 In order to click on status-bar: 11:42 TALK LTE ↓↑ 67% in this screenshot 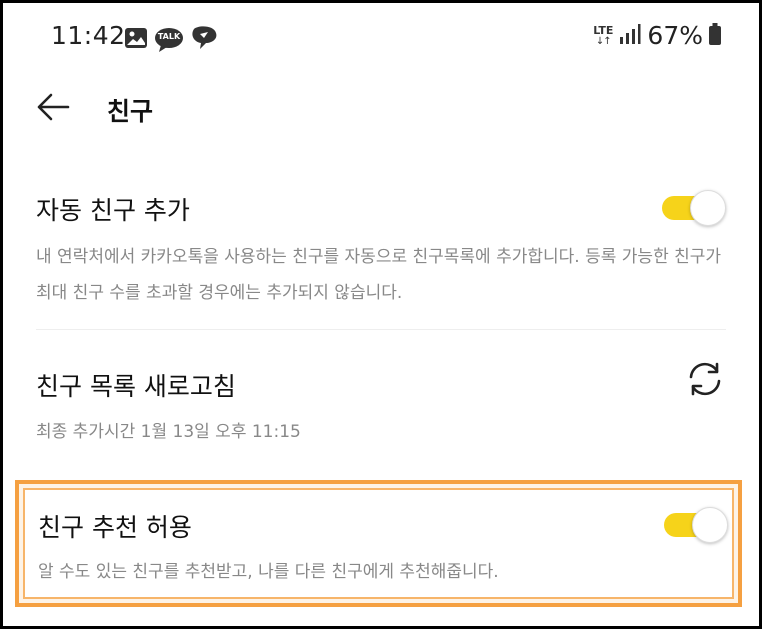, I will do `click(381, 38)`.